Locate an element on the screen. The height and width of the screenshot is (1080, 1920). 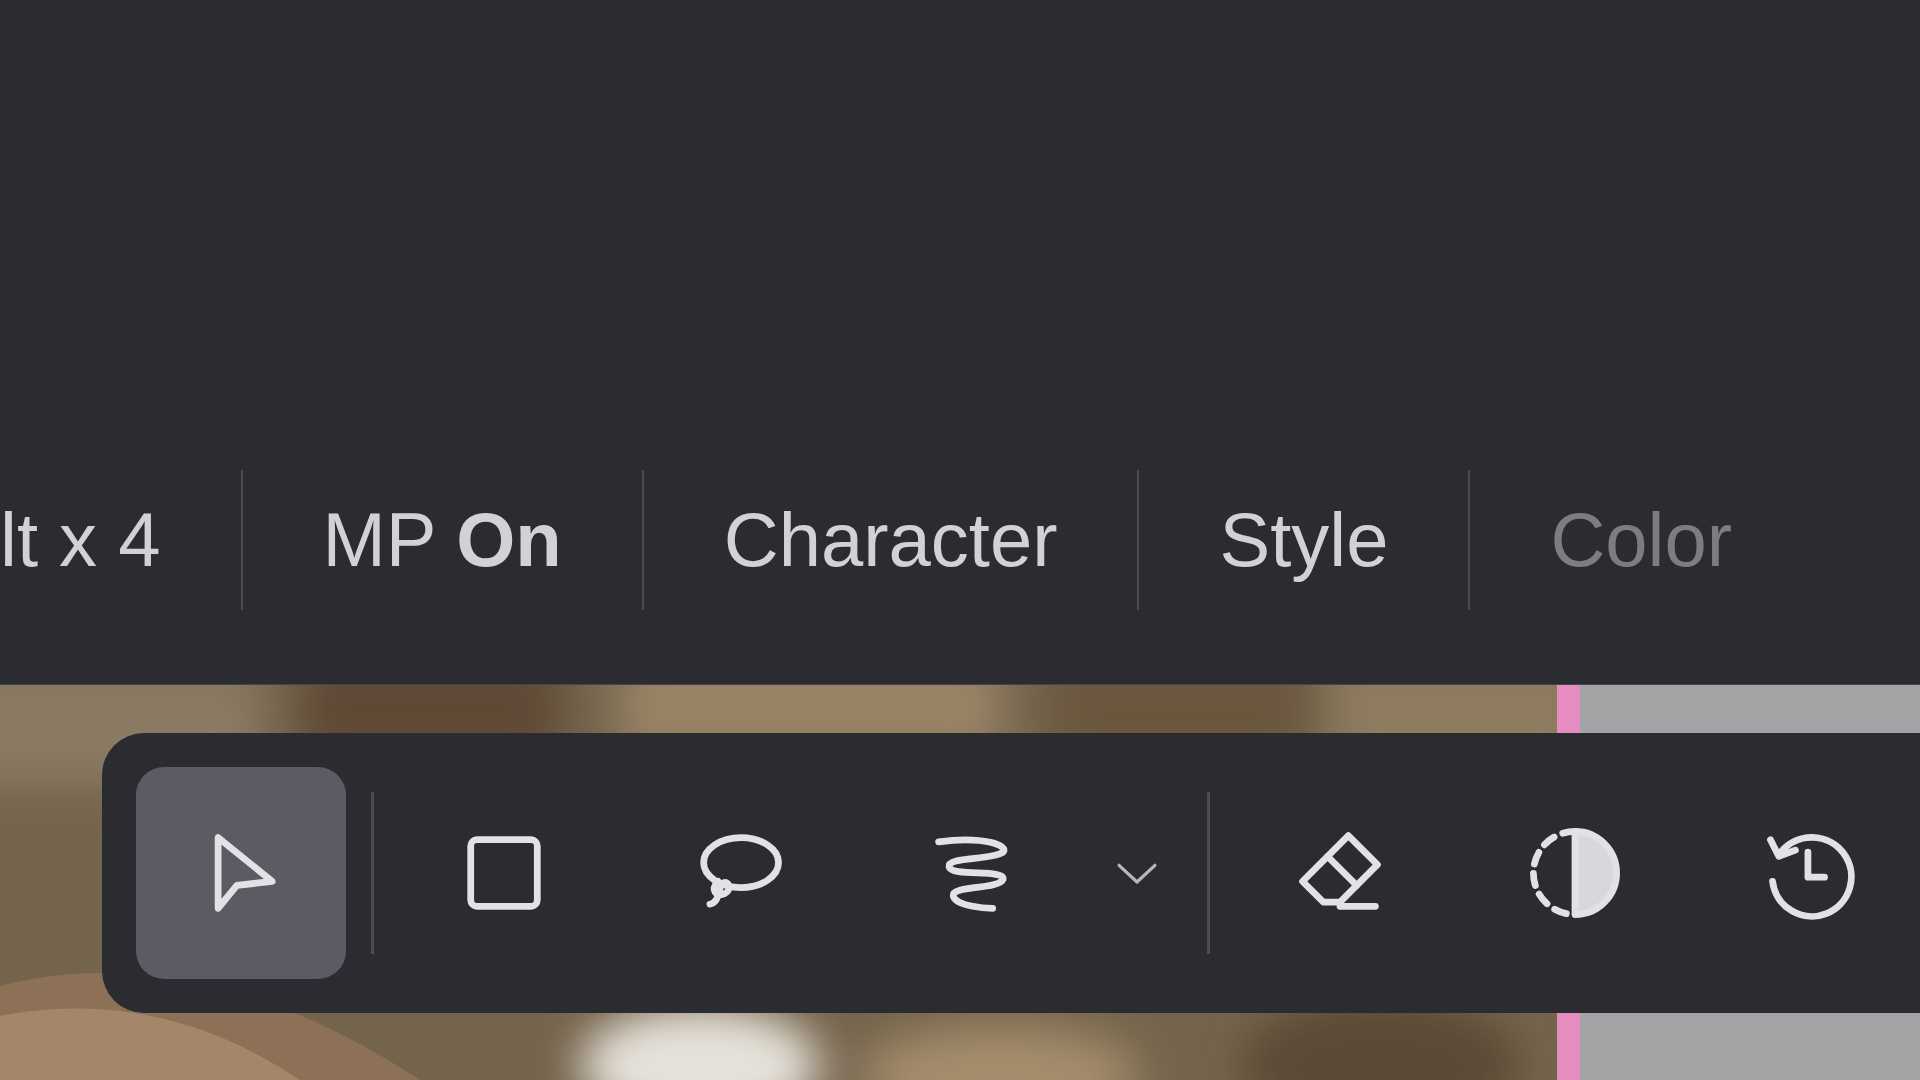
tool-button is located at coordinates (241, 873).